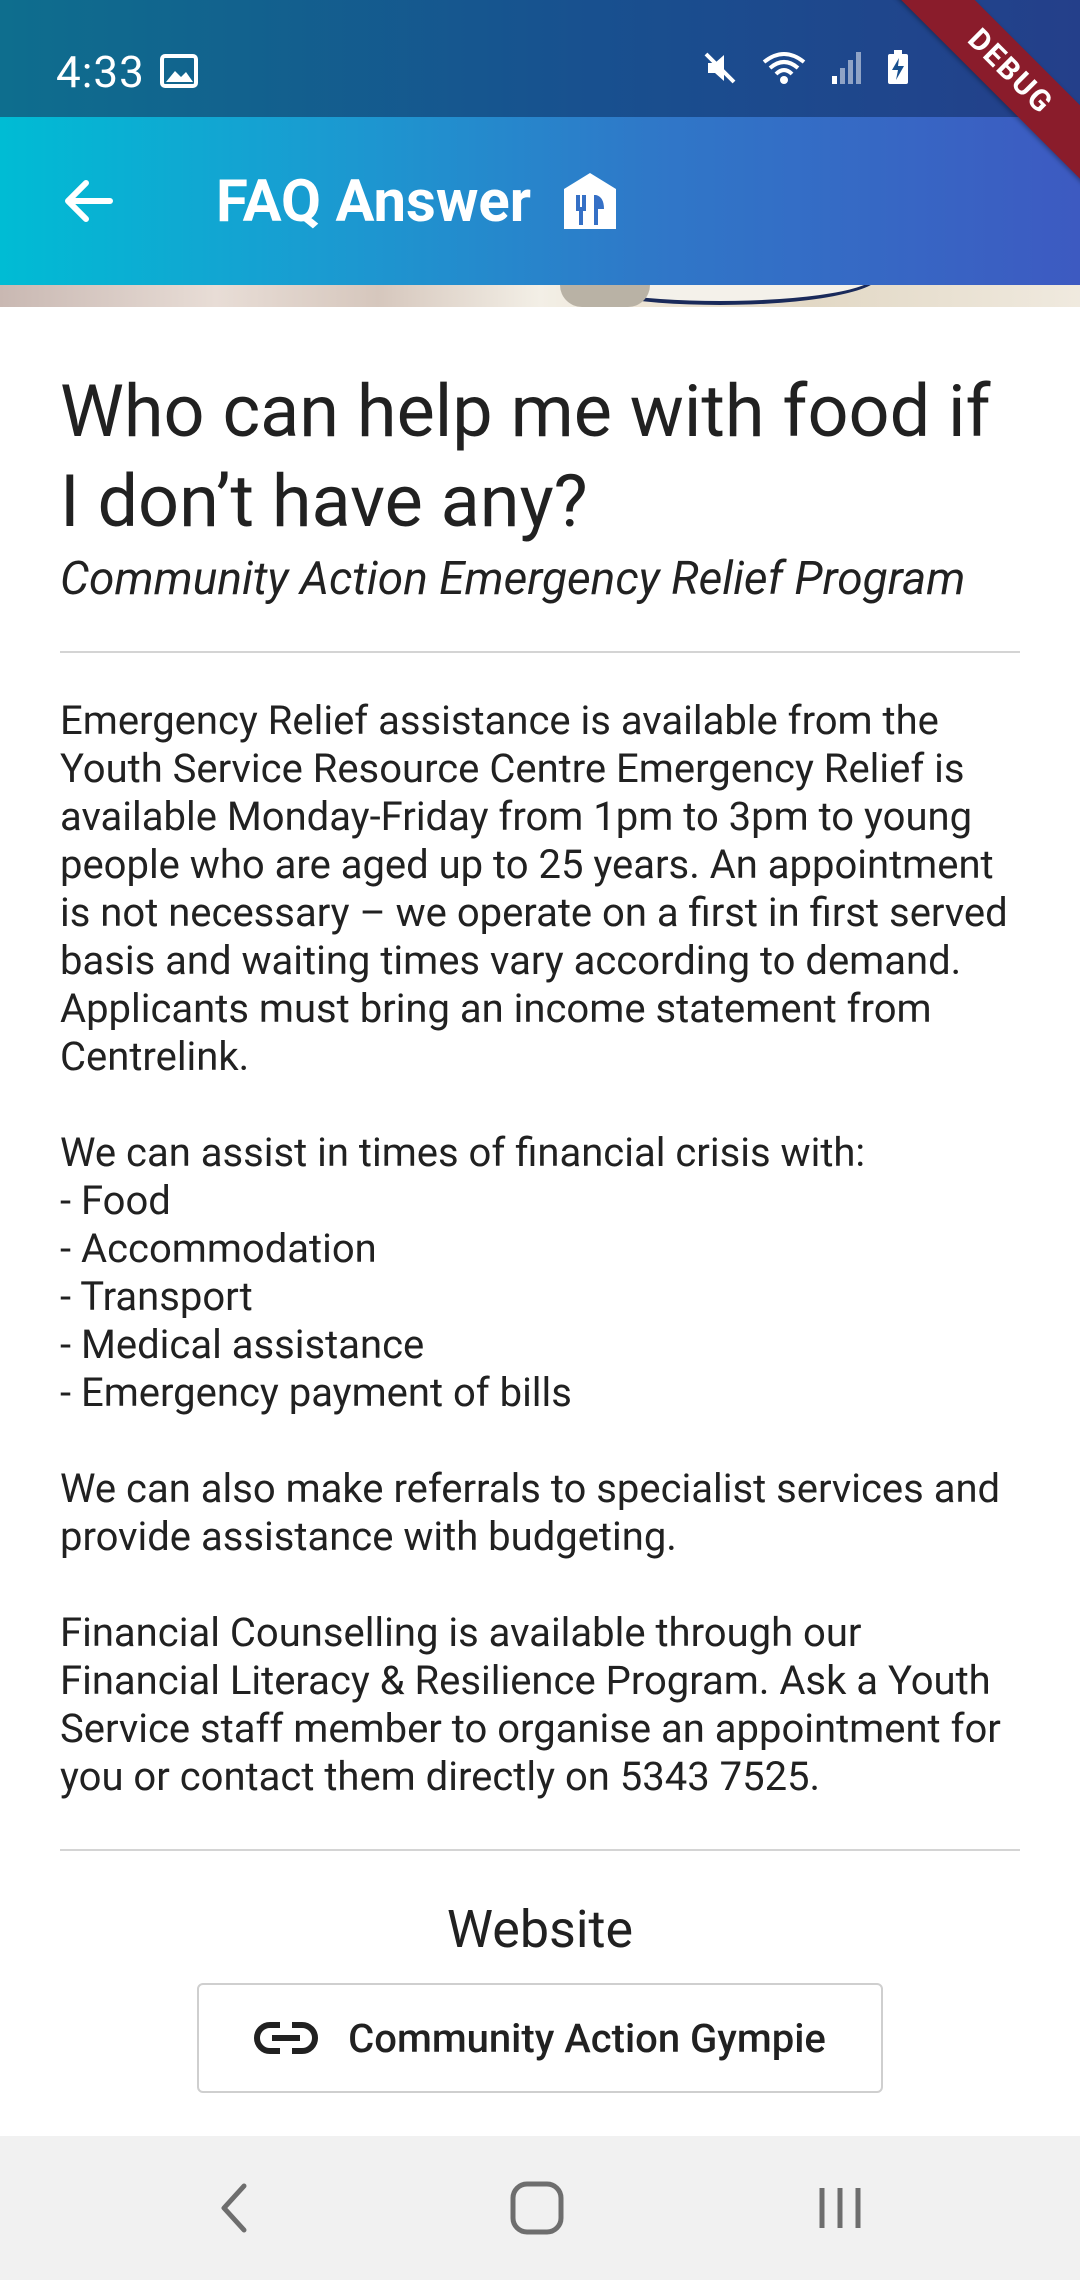  I want to click on app-bar: FAQ Answer, so click(540, 201).